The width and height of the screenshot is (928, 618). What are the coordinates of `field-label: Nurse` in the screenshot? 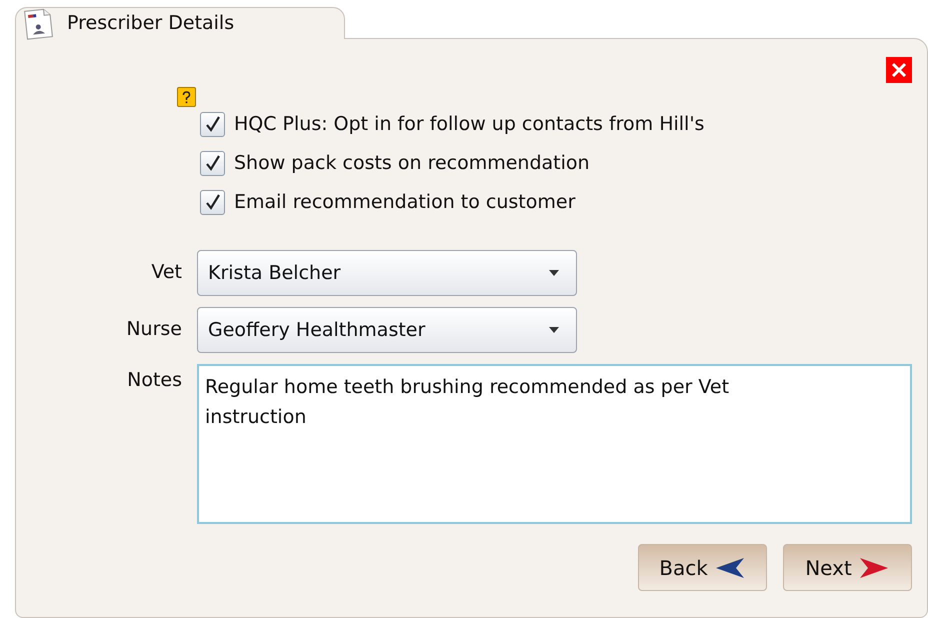 It's located at (153, 329).